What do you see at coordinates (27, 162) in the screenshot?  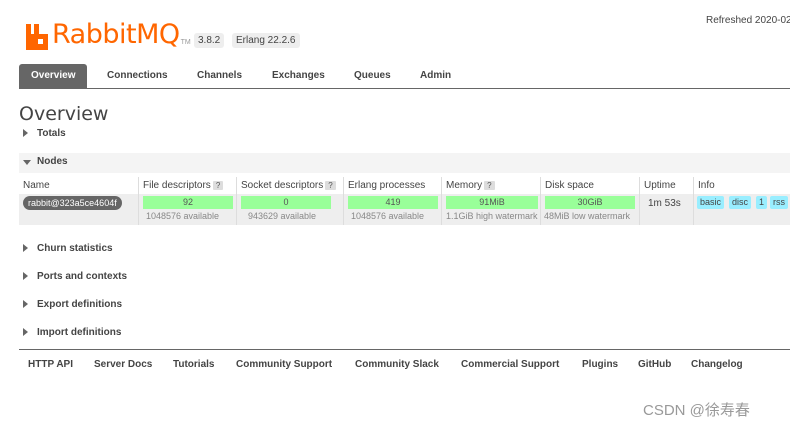 I see `collapse-arrow-icon` at bounding box center [27, 162].